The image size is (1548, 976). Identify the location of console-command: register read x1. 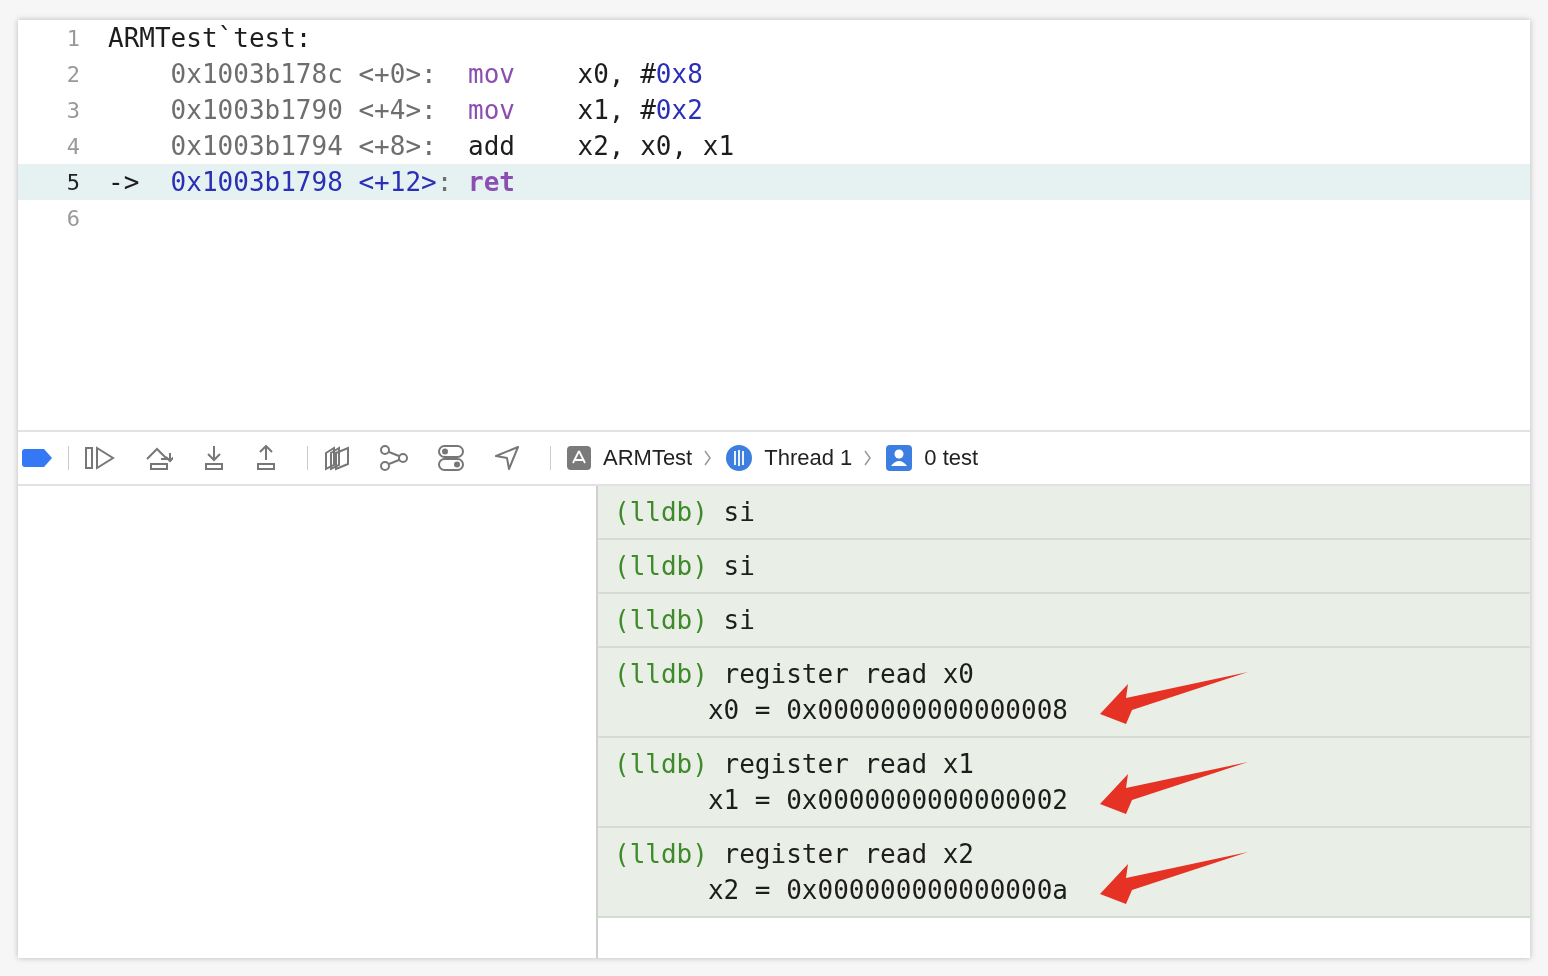
(848, 764).